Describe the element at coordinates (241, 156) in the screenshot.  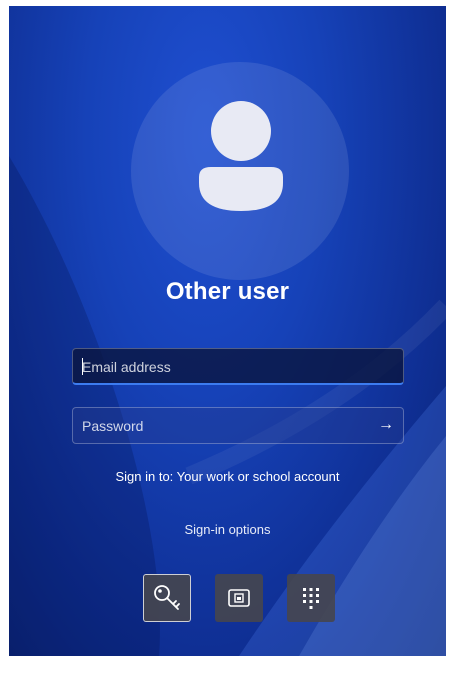
I see `person-icon` at that location.